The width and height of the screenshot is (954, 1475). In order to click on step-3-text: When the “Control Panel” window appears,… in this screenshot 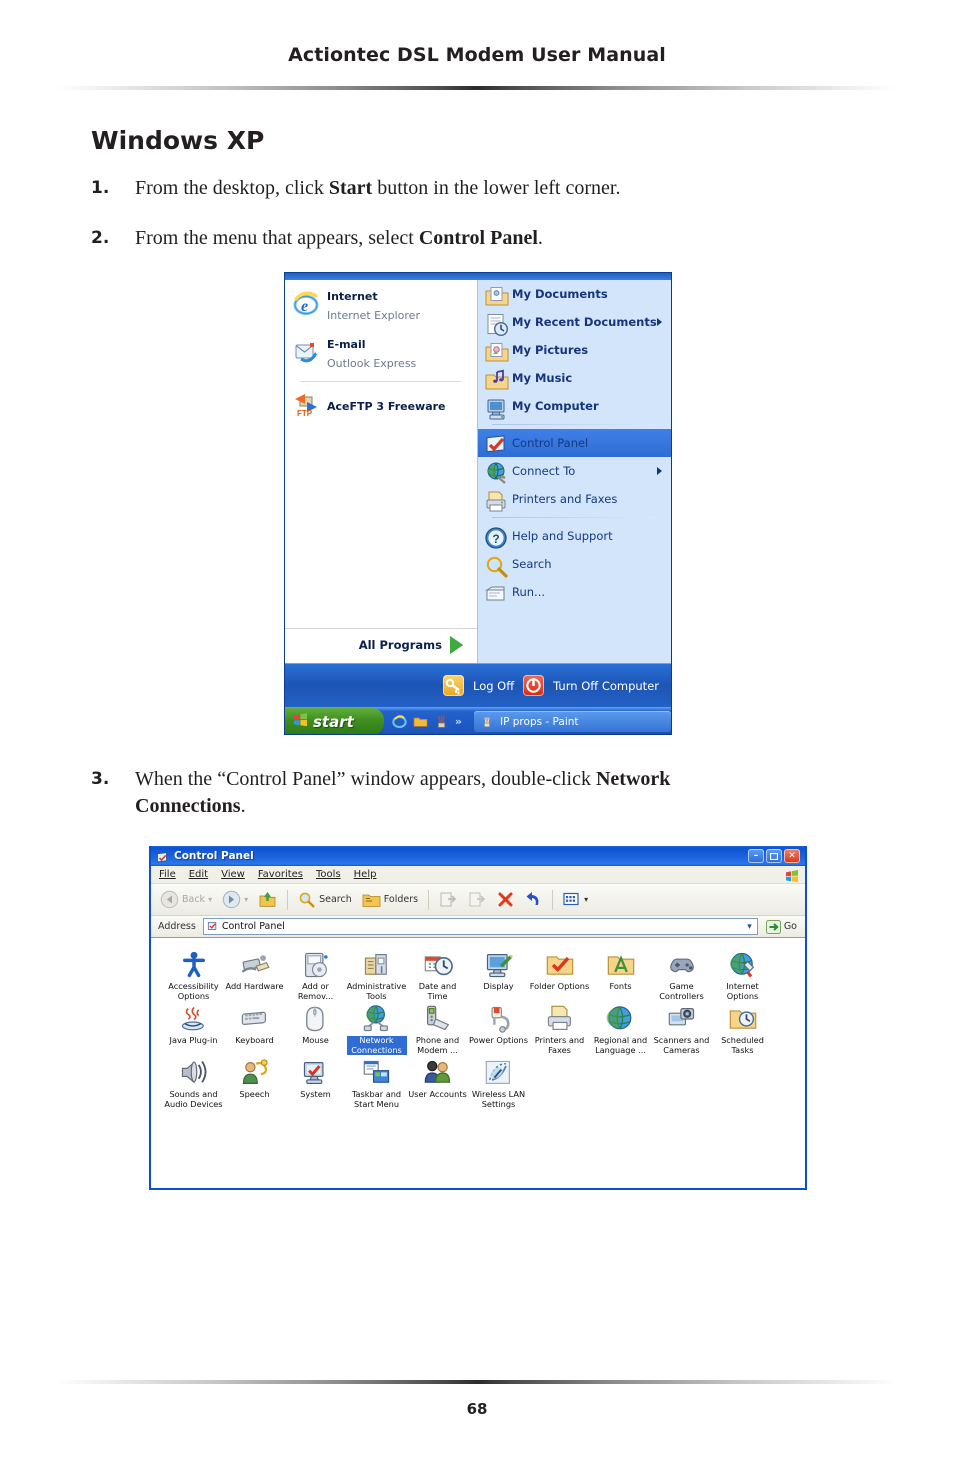, I will do `click(403, 792)`.